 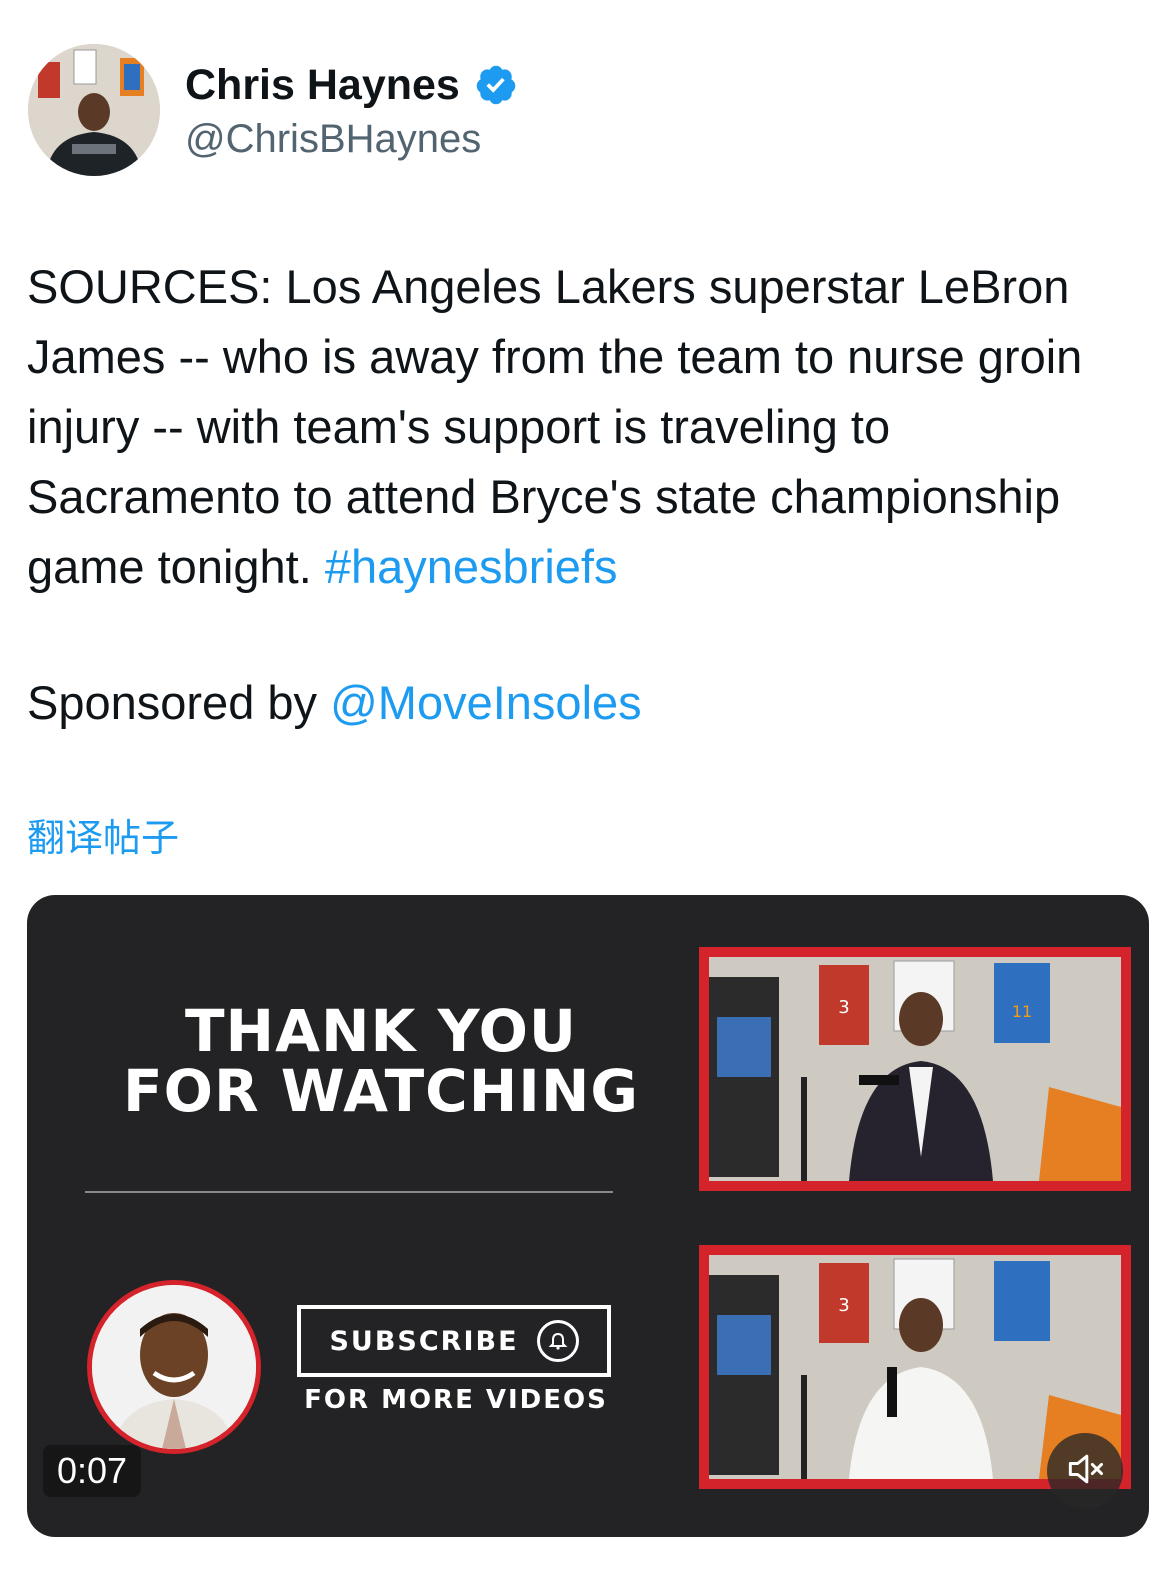 I want to click on translate-post-link: 翻译帖子, so click(x=103, y=839).